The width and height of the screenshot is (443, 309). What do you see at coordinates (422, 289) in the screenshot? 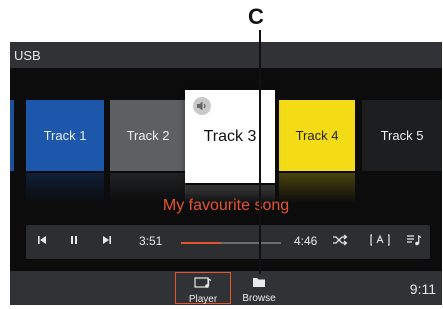
I see `clock: 9:11` at bounding box center [422, 289].